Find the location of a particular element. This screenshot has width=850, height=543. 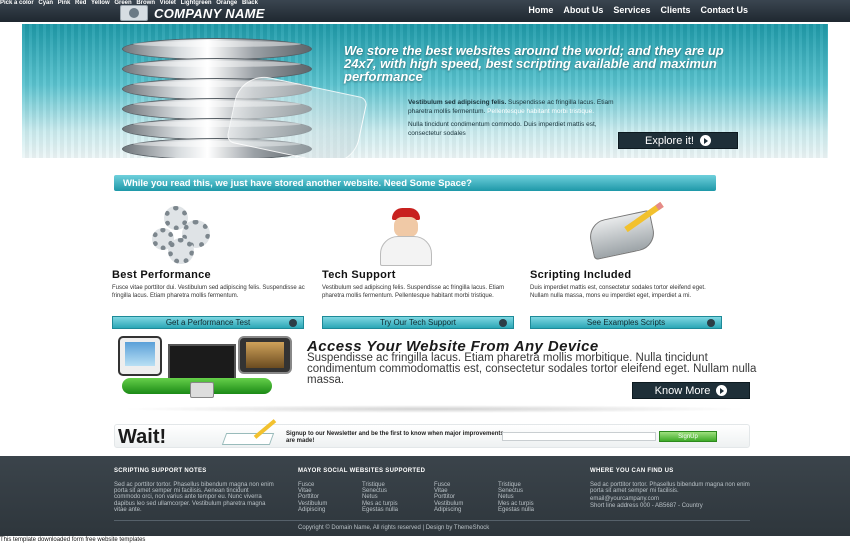

phone-icon is located at coordinates (140, 356).